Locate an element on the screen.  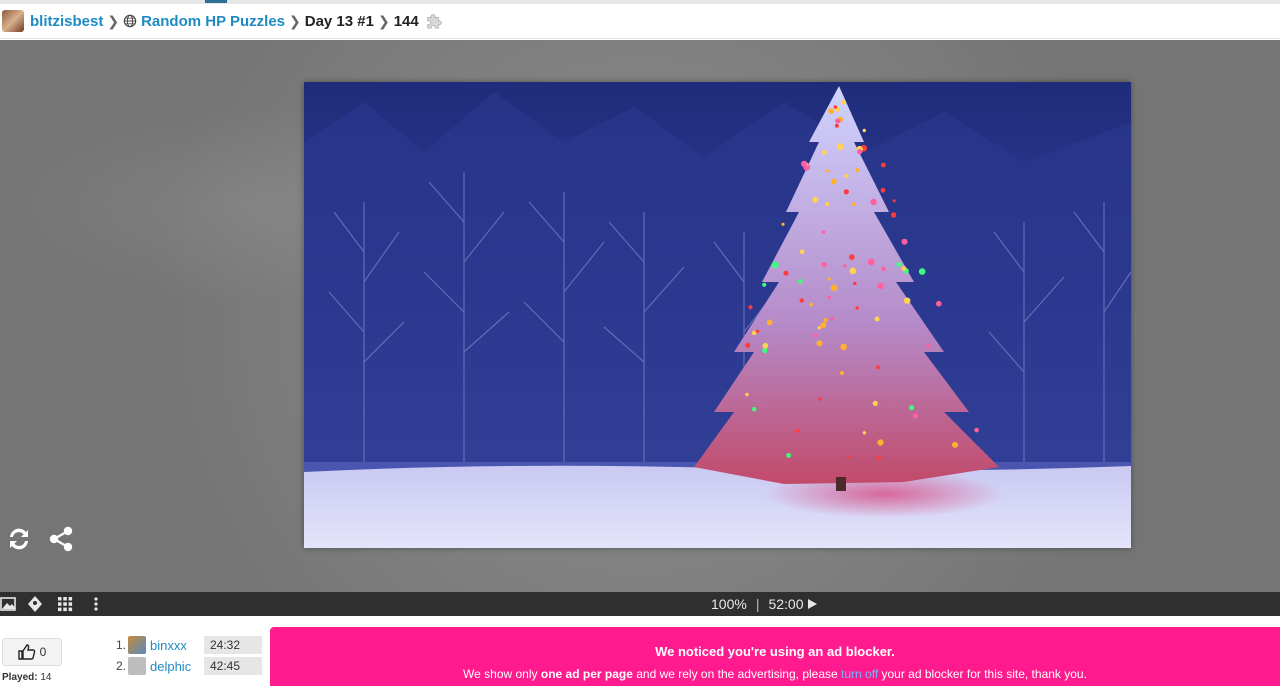
turn-off-link: turn off is located at coordinates (859, 674).